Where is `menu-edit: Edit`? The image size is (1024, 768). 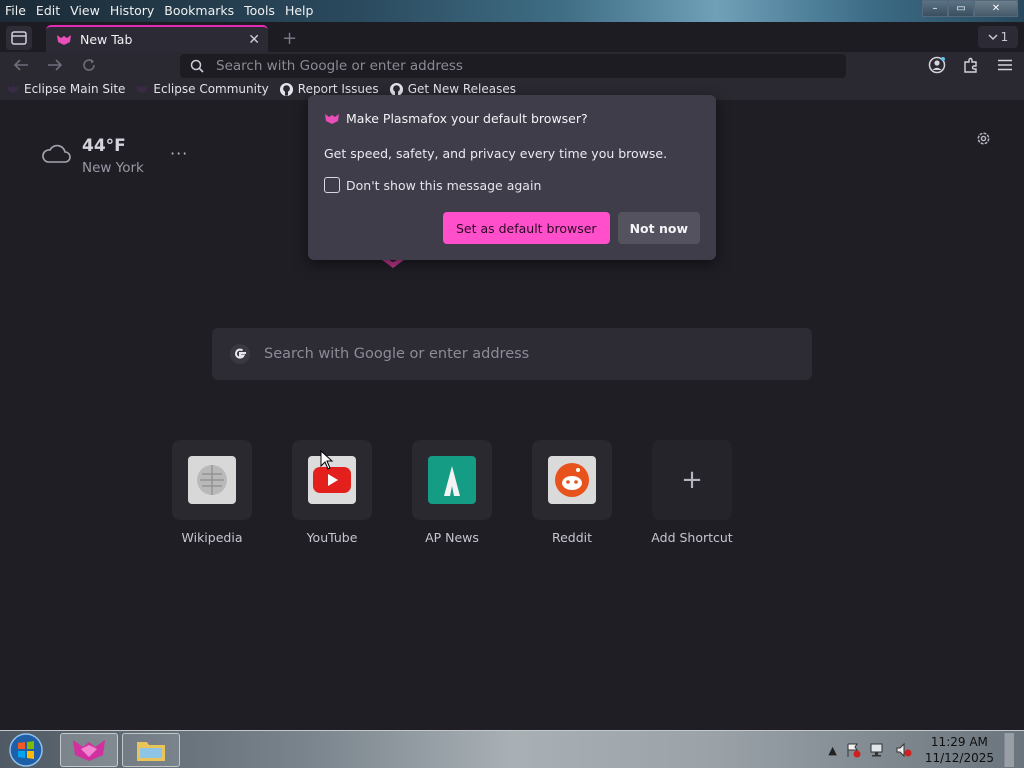
menu-edit: Edit is located at coordinates (48, 11).